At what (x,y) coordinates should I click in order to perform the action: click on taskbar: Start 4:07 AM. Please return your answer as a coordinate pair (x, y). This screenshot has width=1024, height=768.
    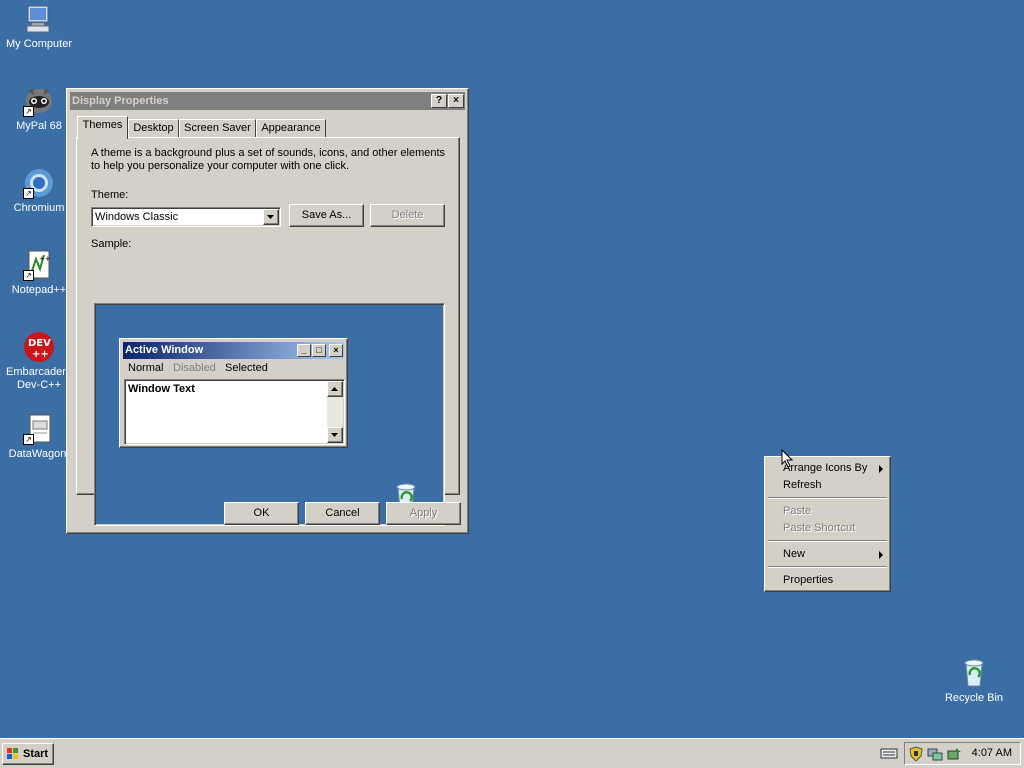
    Looking at the image, I should click on (512, 753).